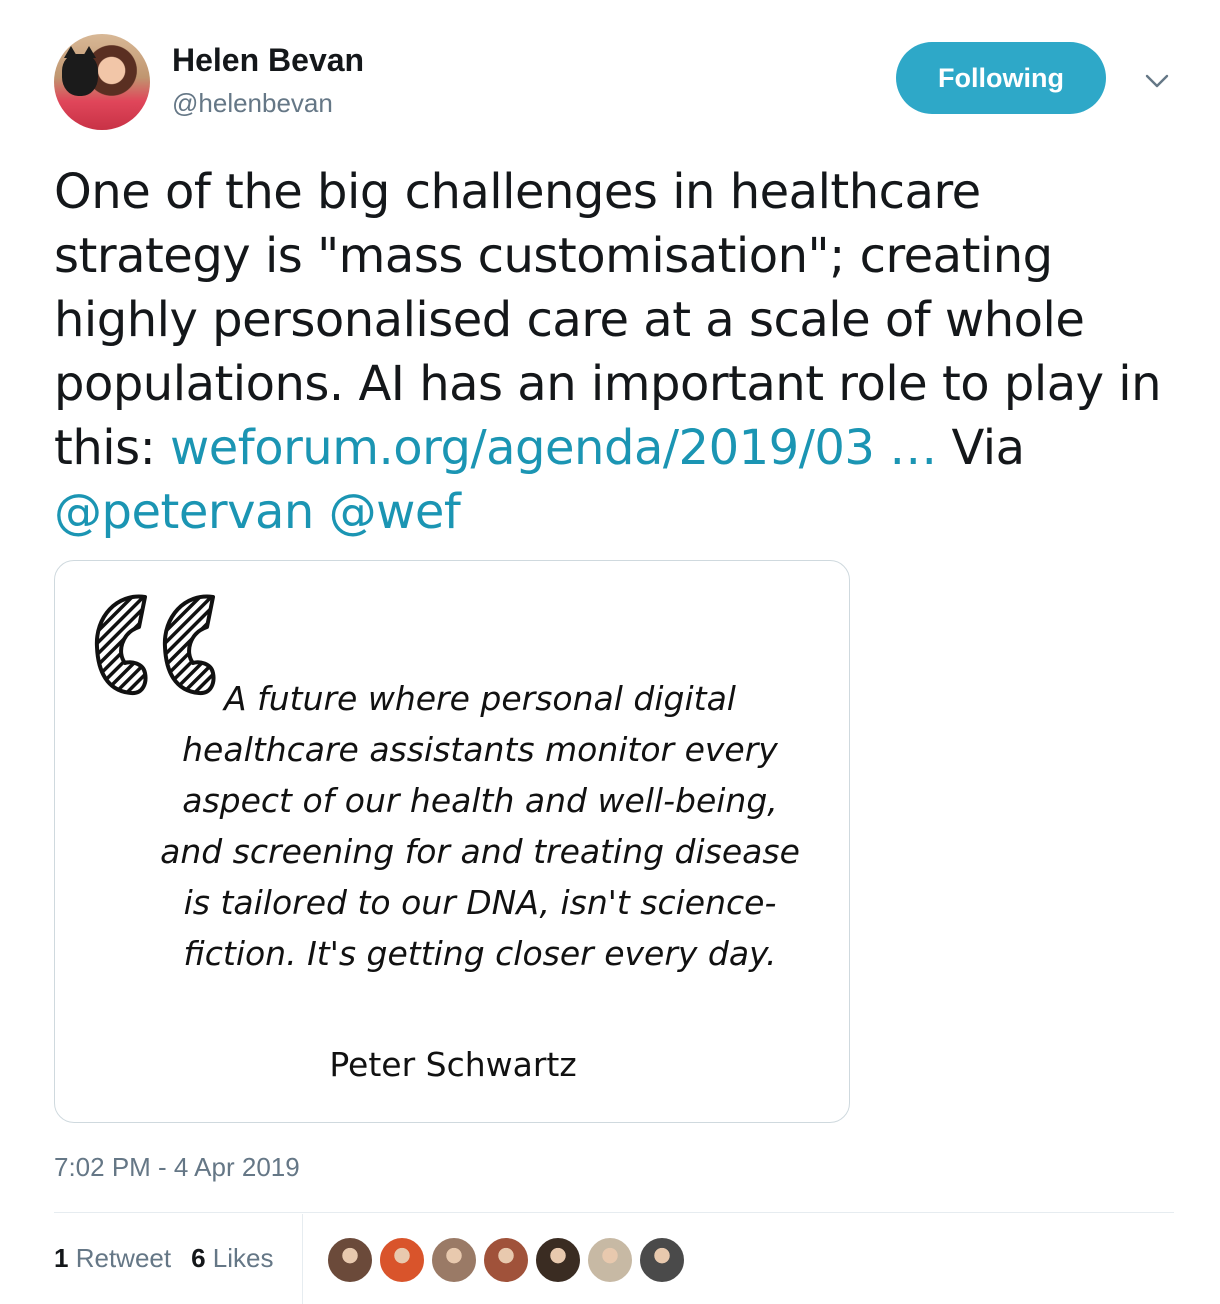 This screenshot has height=1304, width=1220. Describe the element at coordinates (102, 82) in the screenshot. I see `author-avatar` at that location.